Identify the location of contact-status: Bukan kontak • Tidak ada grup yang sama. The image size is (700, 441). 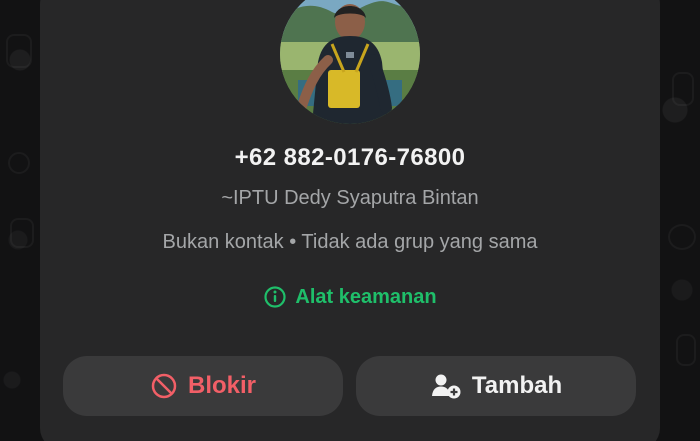
(350, 242).